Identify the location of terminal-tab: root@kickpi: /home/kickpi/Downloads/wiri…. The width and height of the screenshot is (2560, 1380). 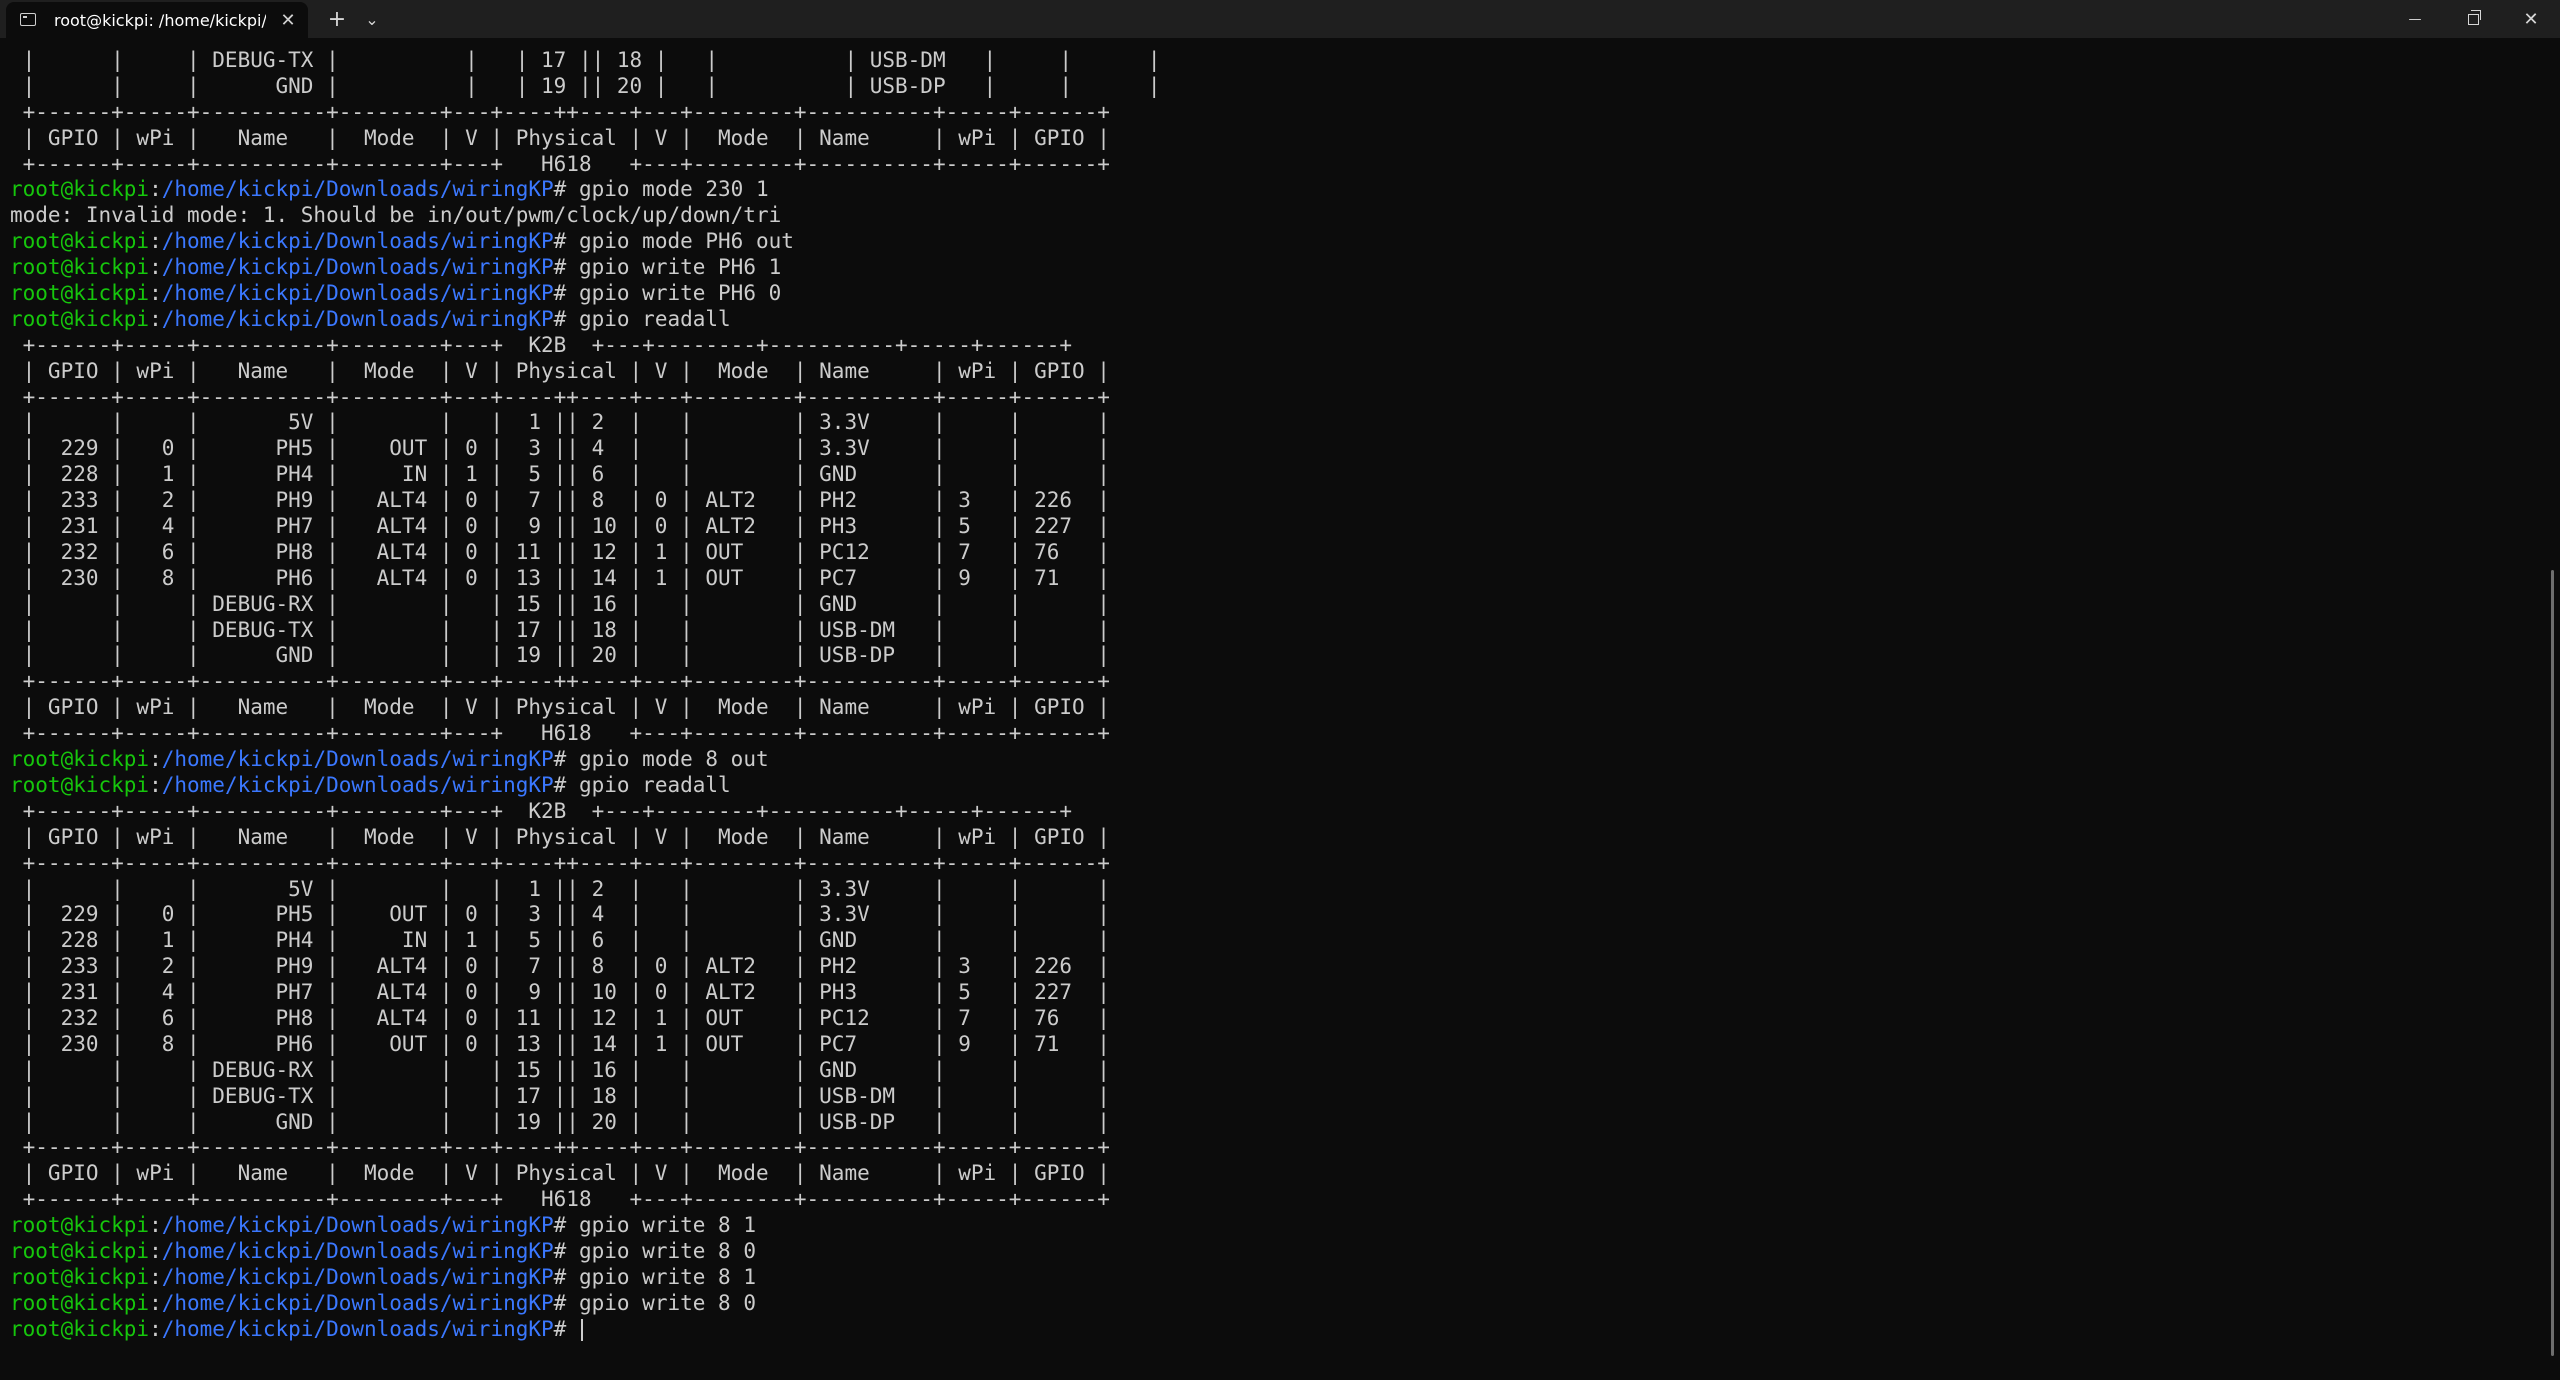
(157, 20).